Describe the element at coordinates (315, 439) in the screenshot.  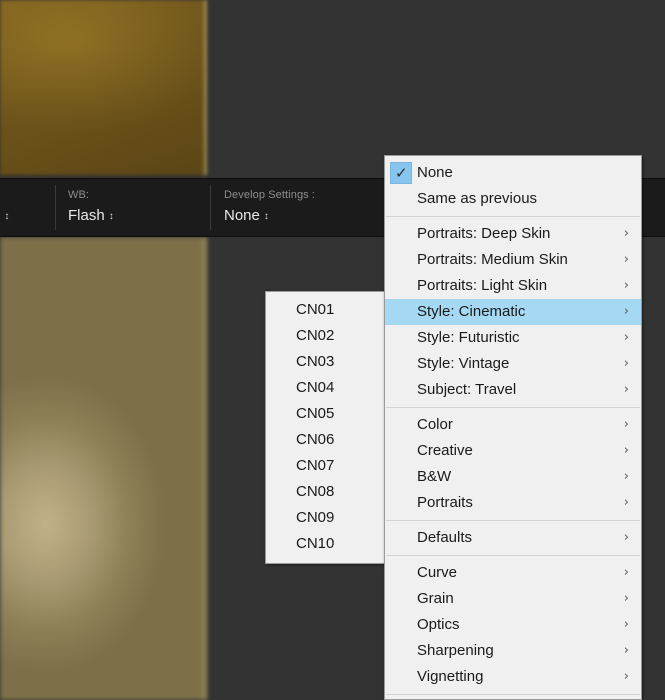
I see `cine-submenu-label: CN06` at that location.